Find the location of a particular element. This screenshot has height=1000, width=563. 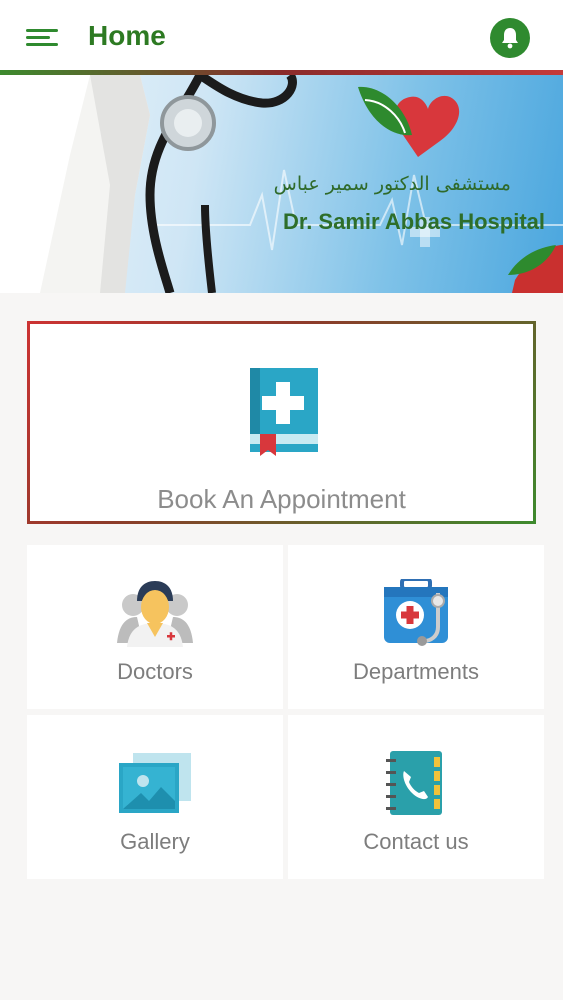

contact-us-tile: Contact us is located at coordinates (416, 797).